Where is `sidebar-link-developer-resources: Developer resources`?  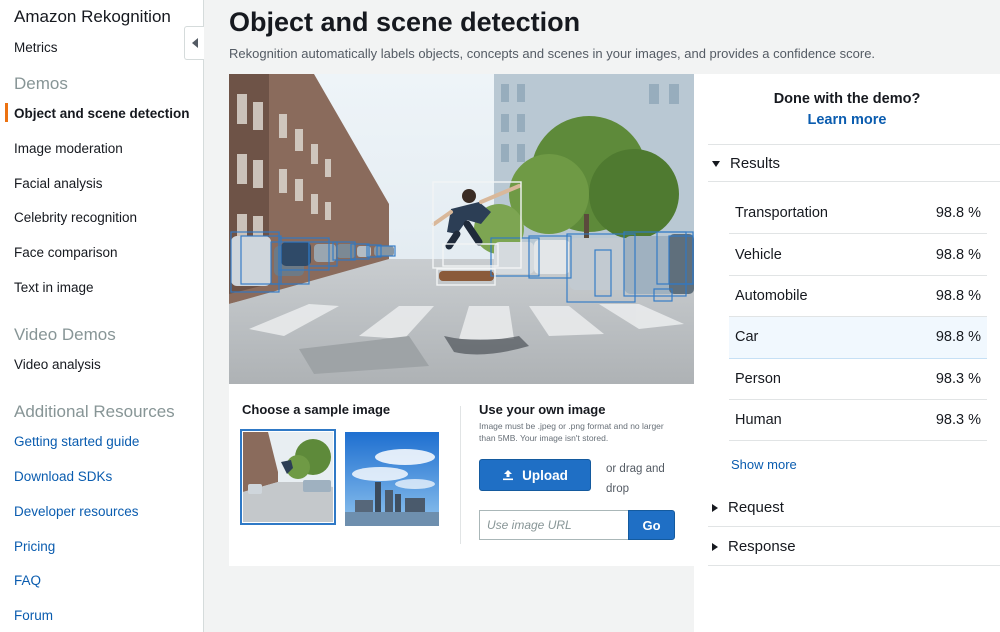
sidebar-link-developer-resources: Developer resources is located at coordinates (76, 511).